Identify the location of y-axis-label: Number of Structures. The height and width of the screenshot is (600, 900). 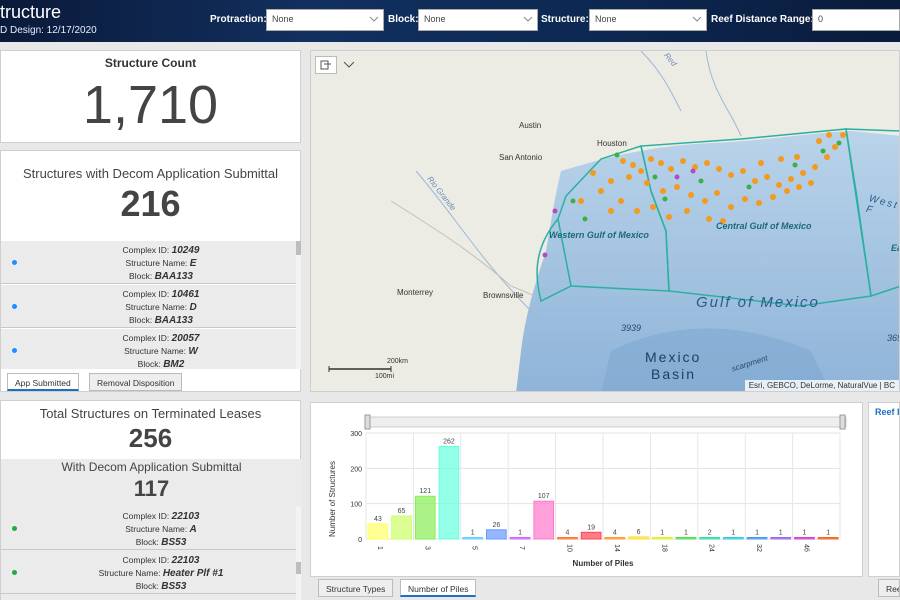
(332, 499).